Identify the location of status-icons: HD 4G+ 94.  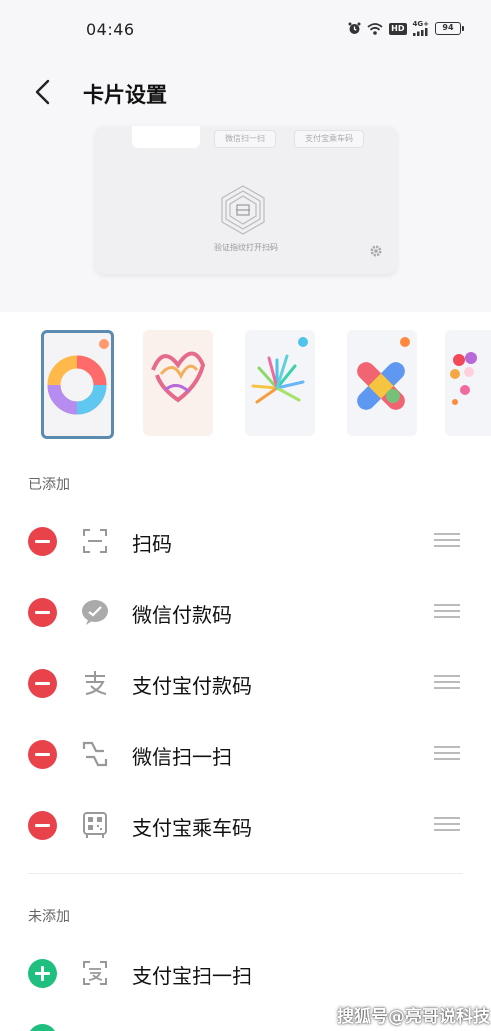
(406, 28).